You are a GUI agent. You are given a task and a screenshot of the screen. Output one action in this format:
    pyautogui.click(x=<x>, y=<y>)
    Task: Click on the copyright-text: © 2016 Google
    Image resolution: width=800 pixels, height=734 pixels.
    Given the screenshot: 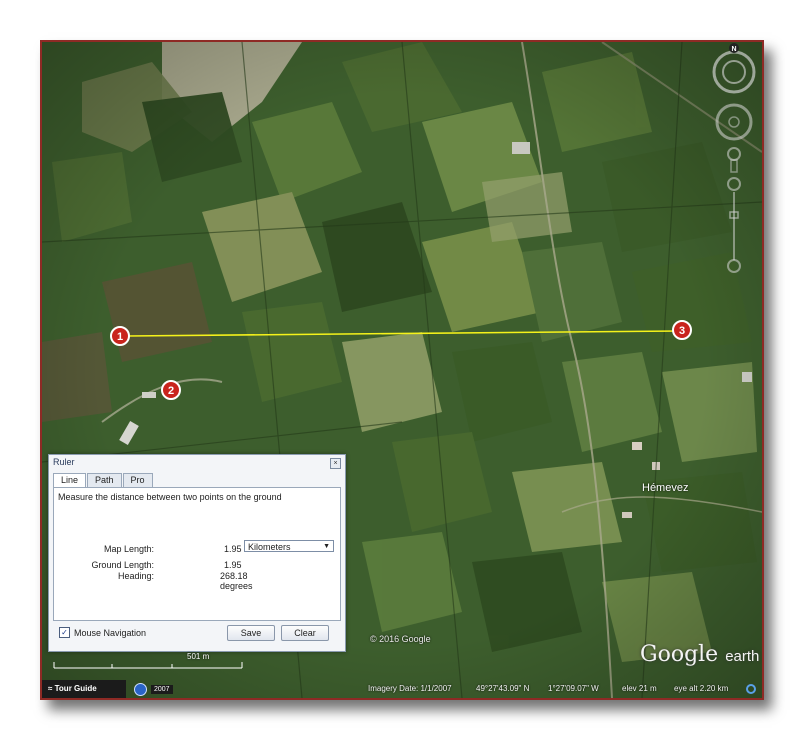 What is the action you would take?
    pyautogui.click(x=400, y=639)
    